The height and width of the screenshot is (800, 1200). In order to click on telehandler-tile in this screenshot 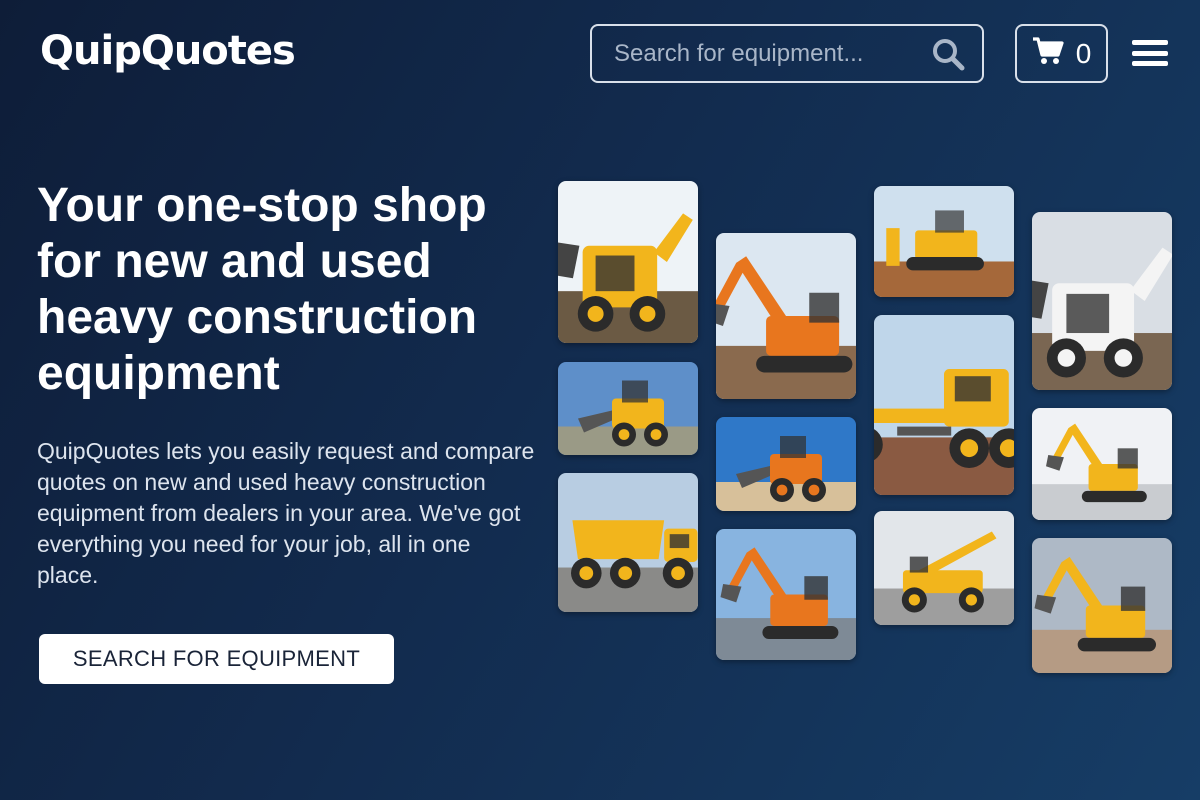, I will do `click(944, 568)`.